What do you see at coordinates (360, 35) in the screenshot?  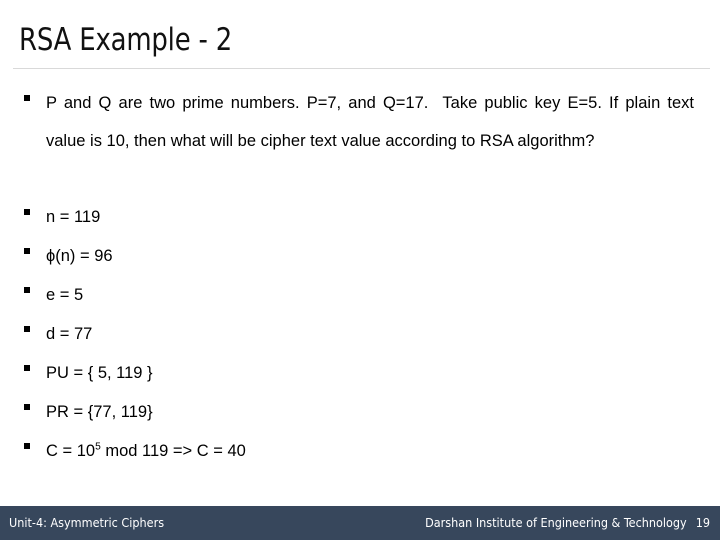 I see `slide-header: RSA Example - 2` at bounding box center [360, 35].